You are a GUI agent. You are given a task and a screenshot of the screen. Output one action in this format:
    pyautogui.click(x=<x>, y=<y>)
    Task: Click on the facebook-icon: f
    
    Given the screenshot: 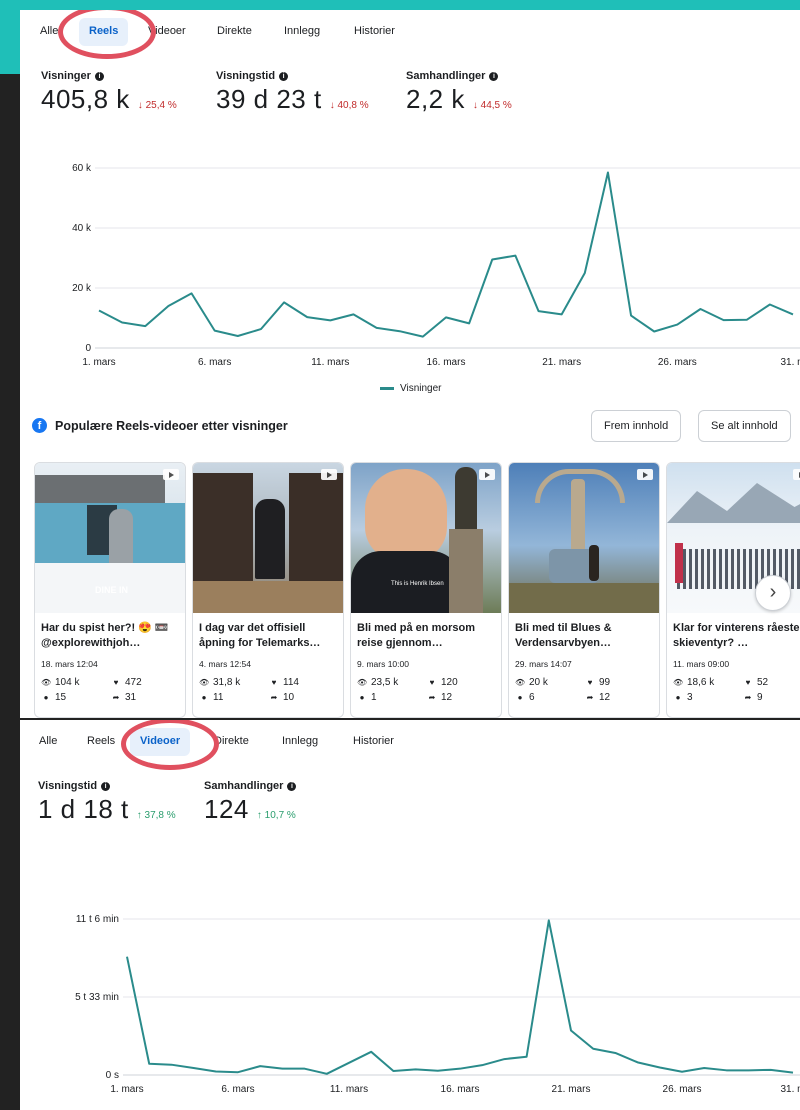 What is the action you would take?
    pyautogui.click(x=39, y=425)
    